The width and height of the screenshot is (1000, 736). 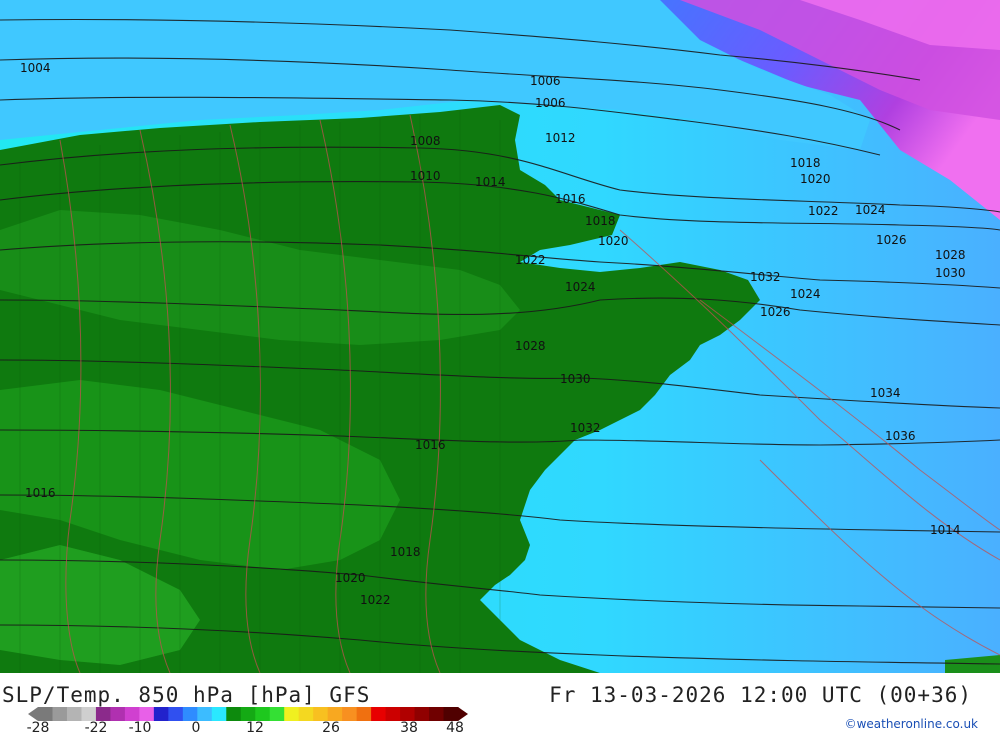 What do you see at coordinates (140, 728) in the screenshot?
I see `scale-tick-label: -10` at bounding box center [140, 728].